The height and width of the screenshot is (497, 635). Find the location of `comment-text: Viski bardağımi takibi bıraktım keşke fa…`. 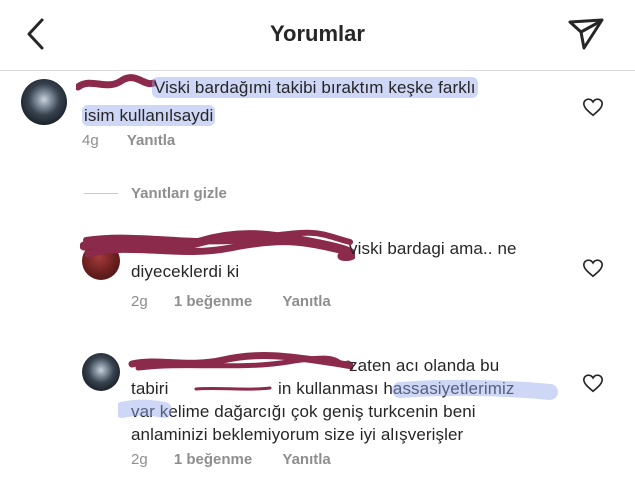

comment-text: Viski bardağımi takibi bıraktım keşke fa… is located at coordinates (315, 88).